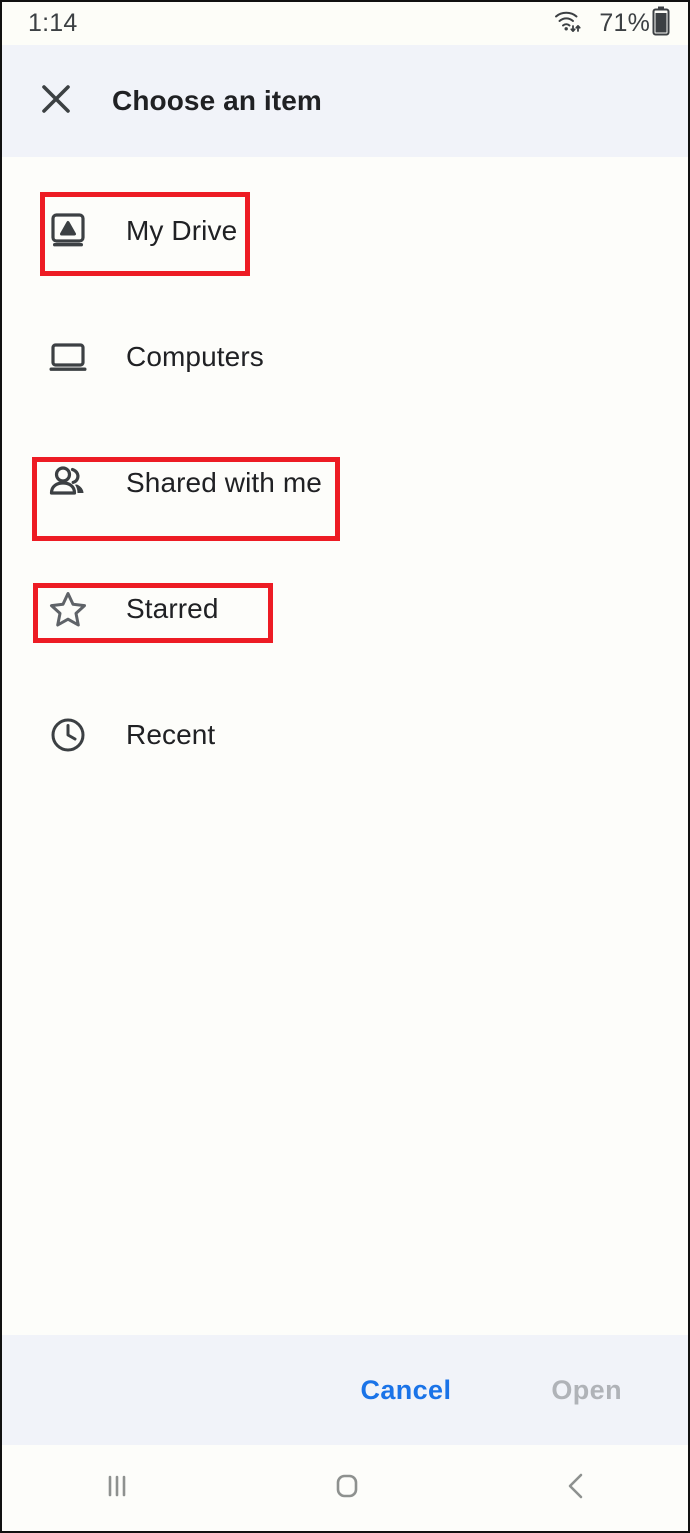 This screenshot has height=1533, width=690. What do you see at coordinates (195, 356) in the screenshot?
I see `list-item-label: Computers` at bounding box center [195, 356].